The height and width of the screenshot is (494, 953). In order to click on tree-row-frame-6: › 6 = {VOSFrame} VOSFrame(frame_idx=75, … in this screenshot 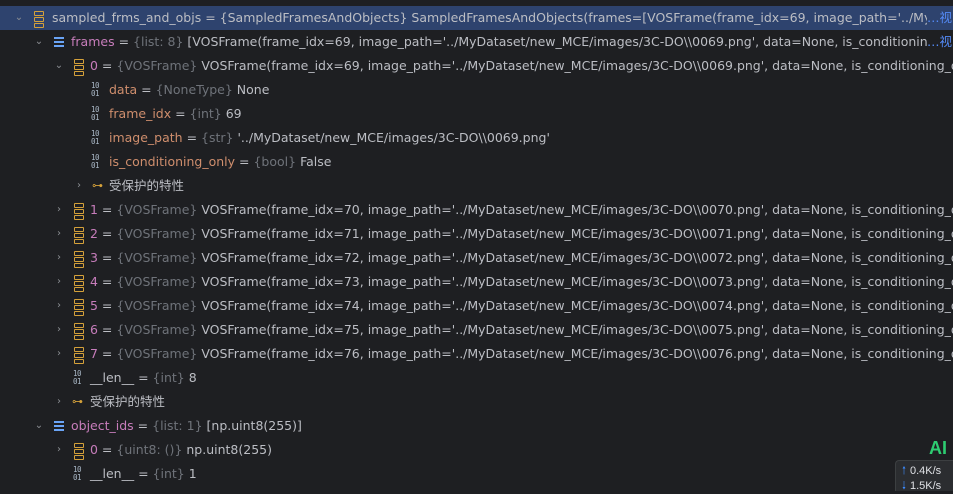, I will do `click(476, 330)`.